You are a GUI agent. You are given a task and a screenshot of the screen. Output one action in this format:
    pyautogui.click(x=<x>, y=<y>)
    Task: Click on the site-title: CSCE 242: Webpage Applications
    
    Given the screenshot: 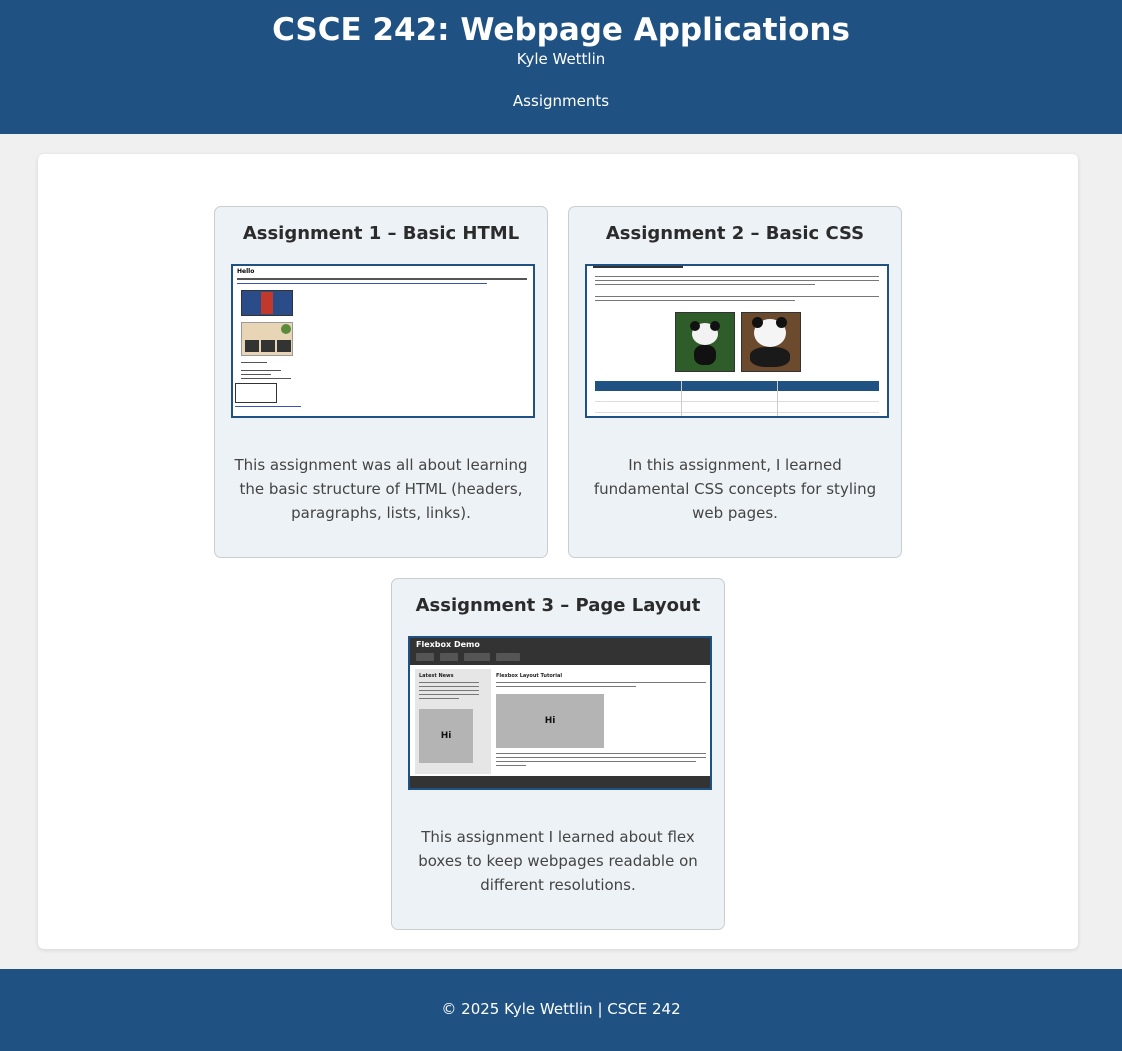 What is the action you would take?
    pyautogui.click(x=561, y=30)
    